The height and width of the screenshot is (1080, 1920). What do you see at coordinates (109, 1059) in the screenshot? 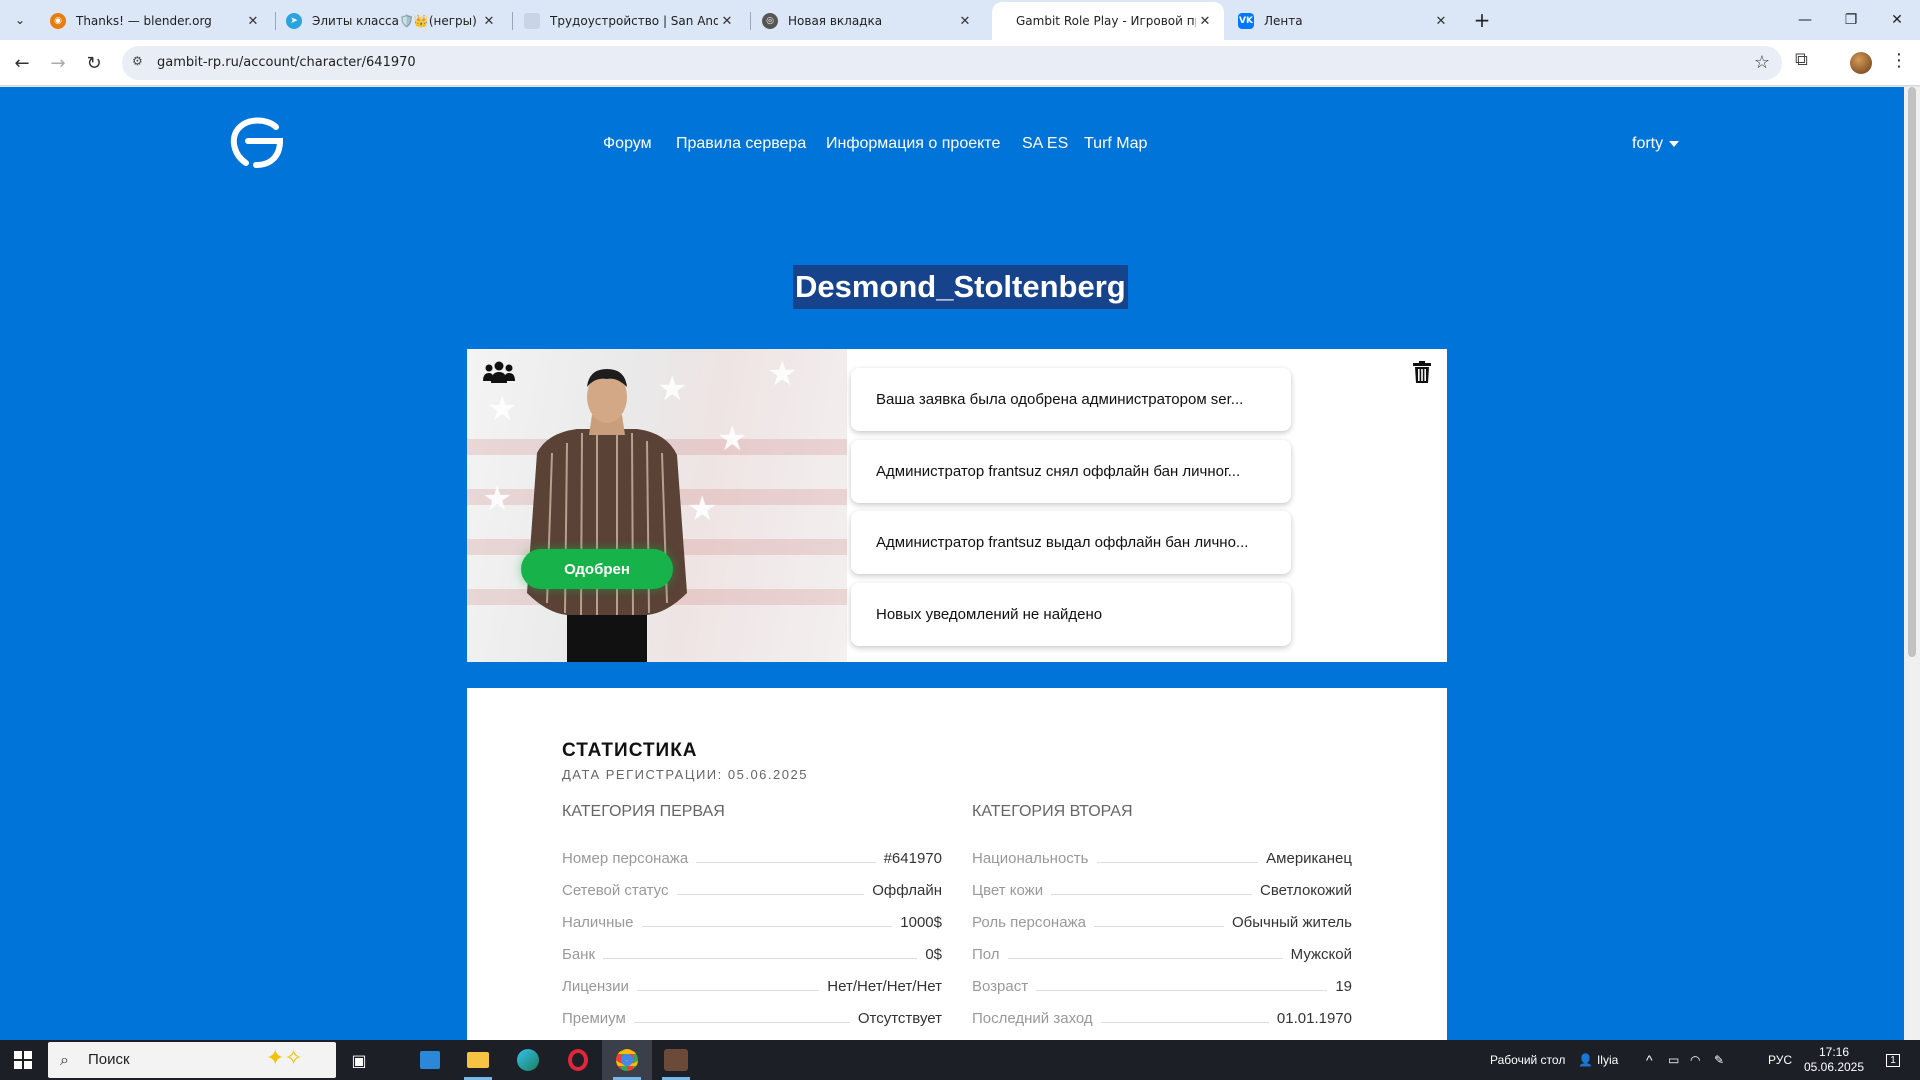
I see `search-placeholder: Поиск` at bounding box center [109, 1059].